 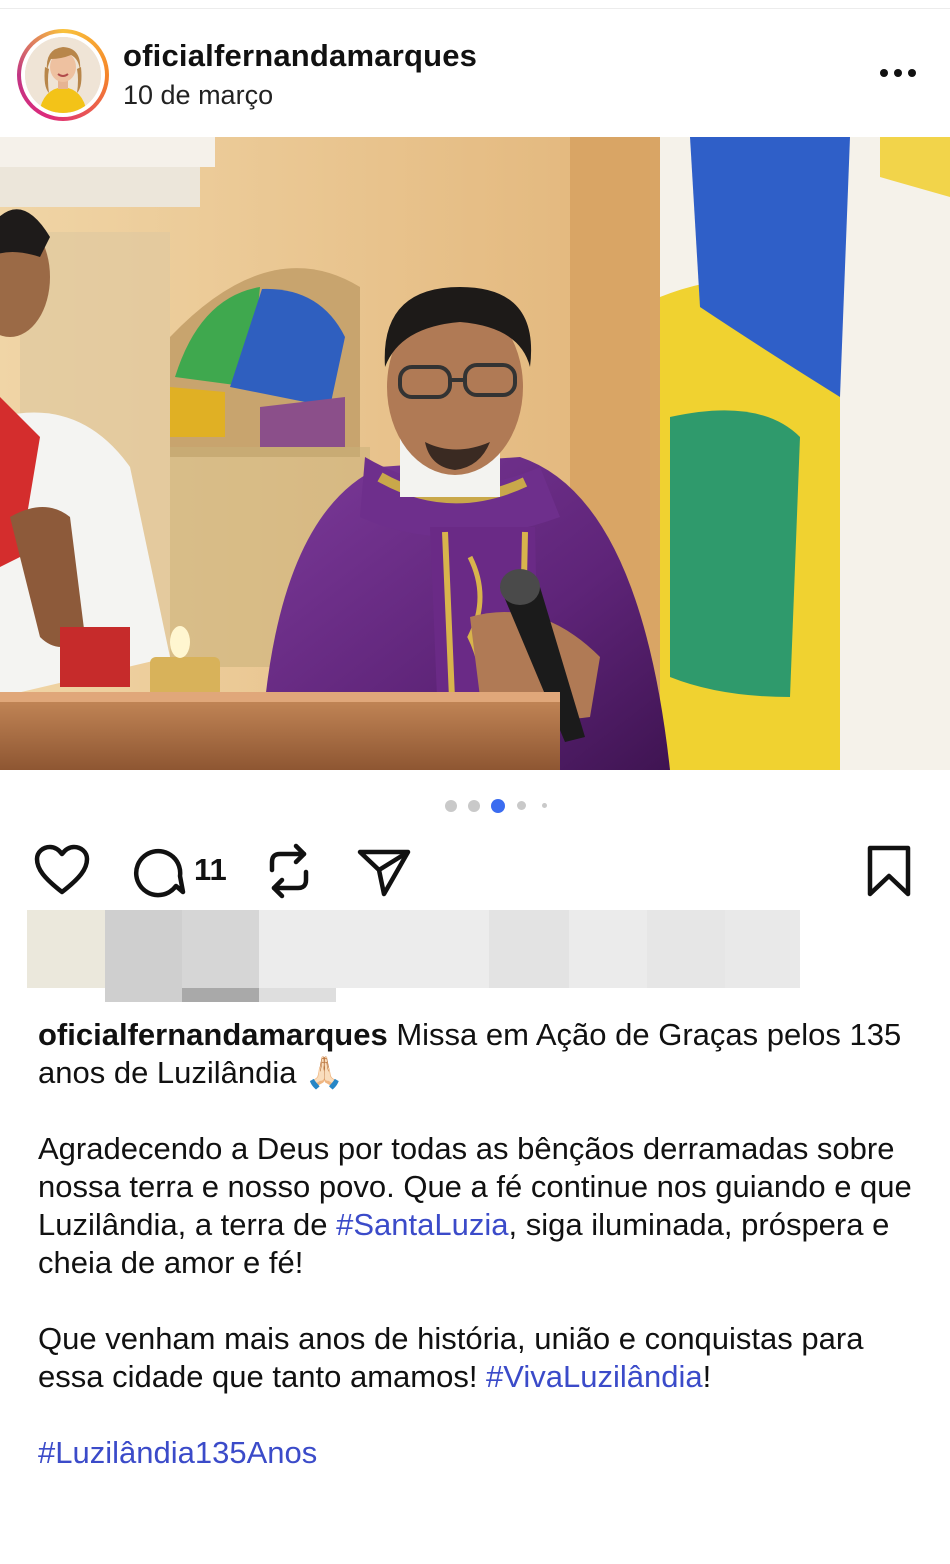 What do you see at coordinates (324, 1072) in the screenshot?
I see `praying-hands-icon: 🙏🏻` at bounding box center [324, 1072].